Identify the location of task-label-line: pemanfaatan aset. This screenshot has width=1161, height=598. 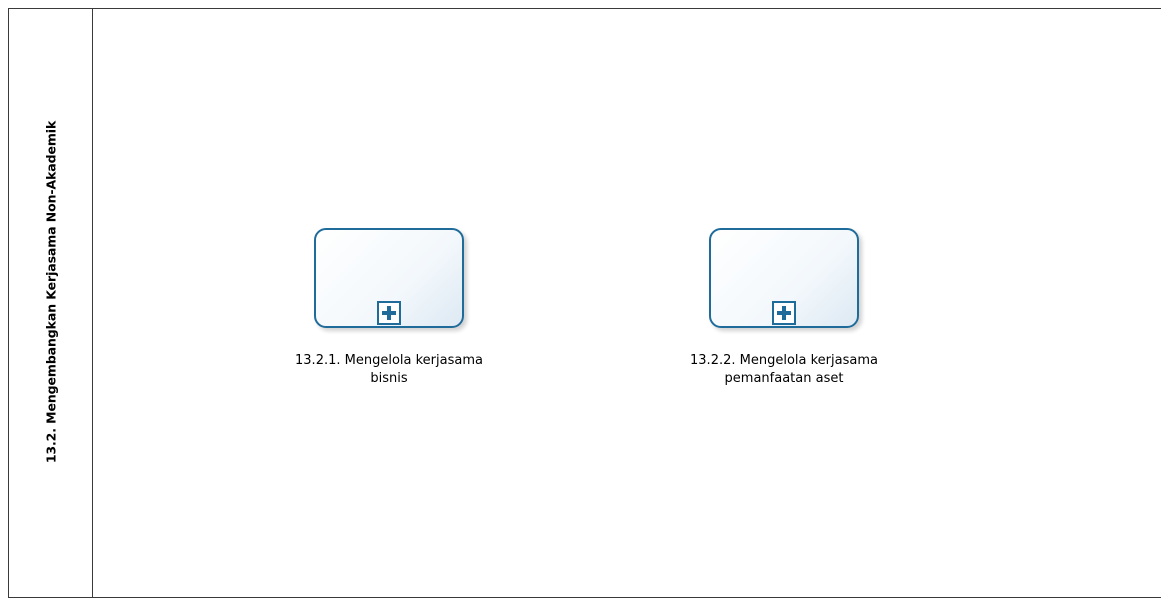
(784, 378).